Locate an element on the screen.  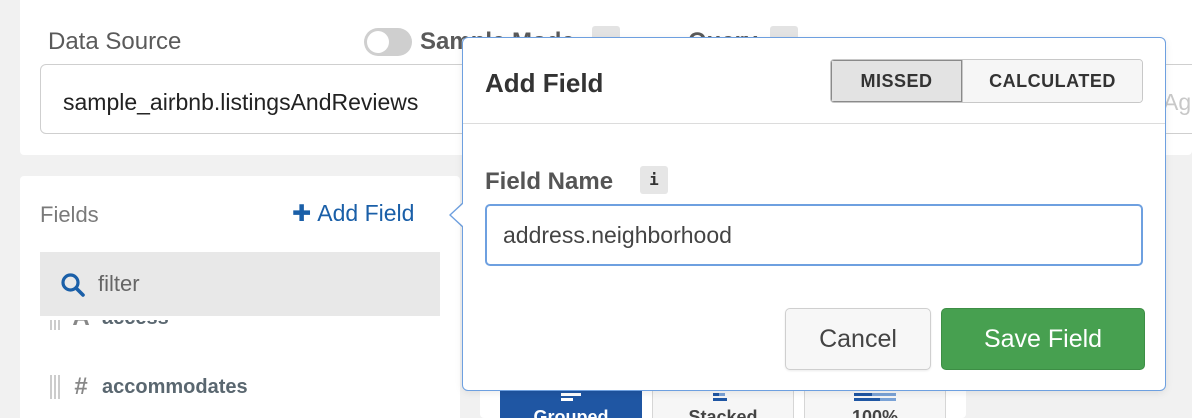
field-name: access is located at coordinates (135, 325).